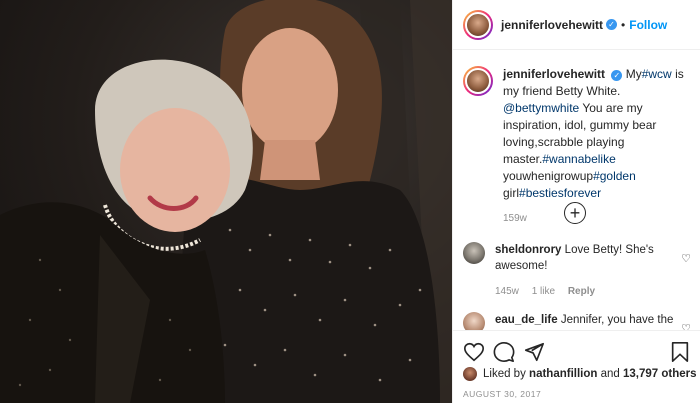  What do you see at coordinates (507, 291) in the screenshot?
I see `comment-age: 145w` at bounding box center [507, 291].